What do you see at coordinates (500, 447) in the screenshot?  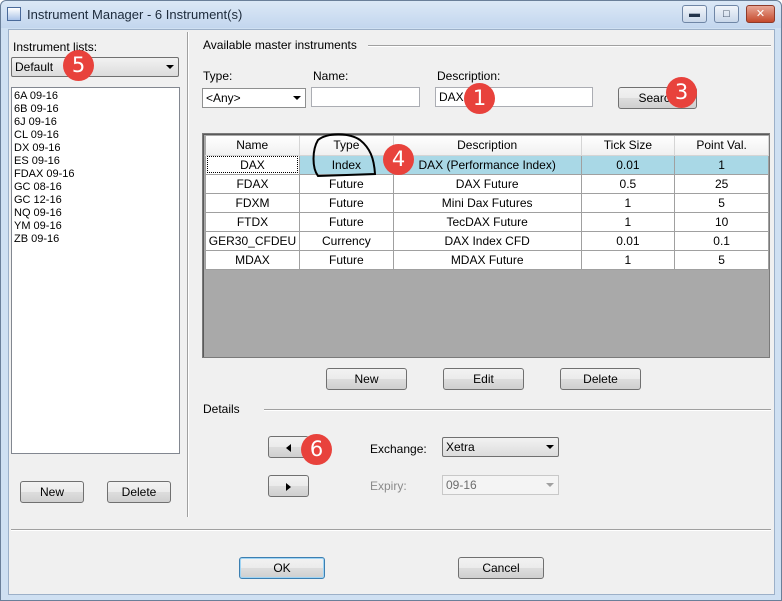 I see `exchange-select: Xetra` at bounding box center [500, 447].